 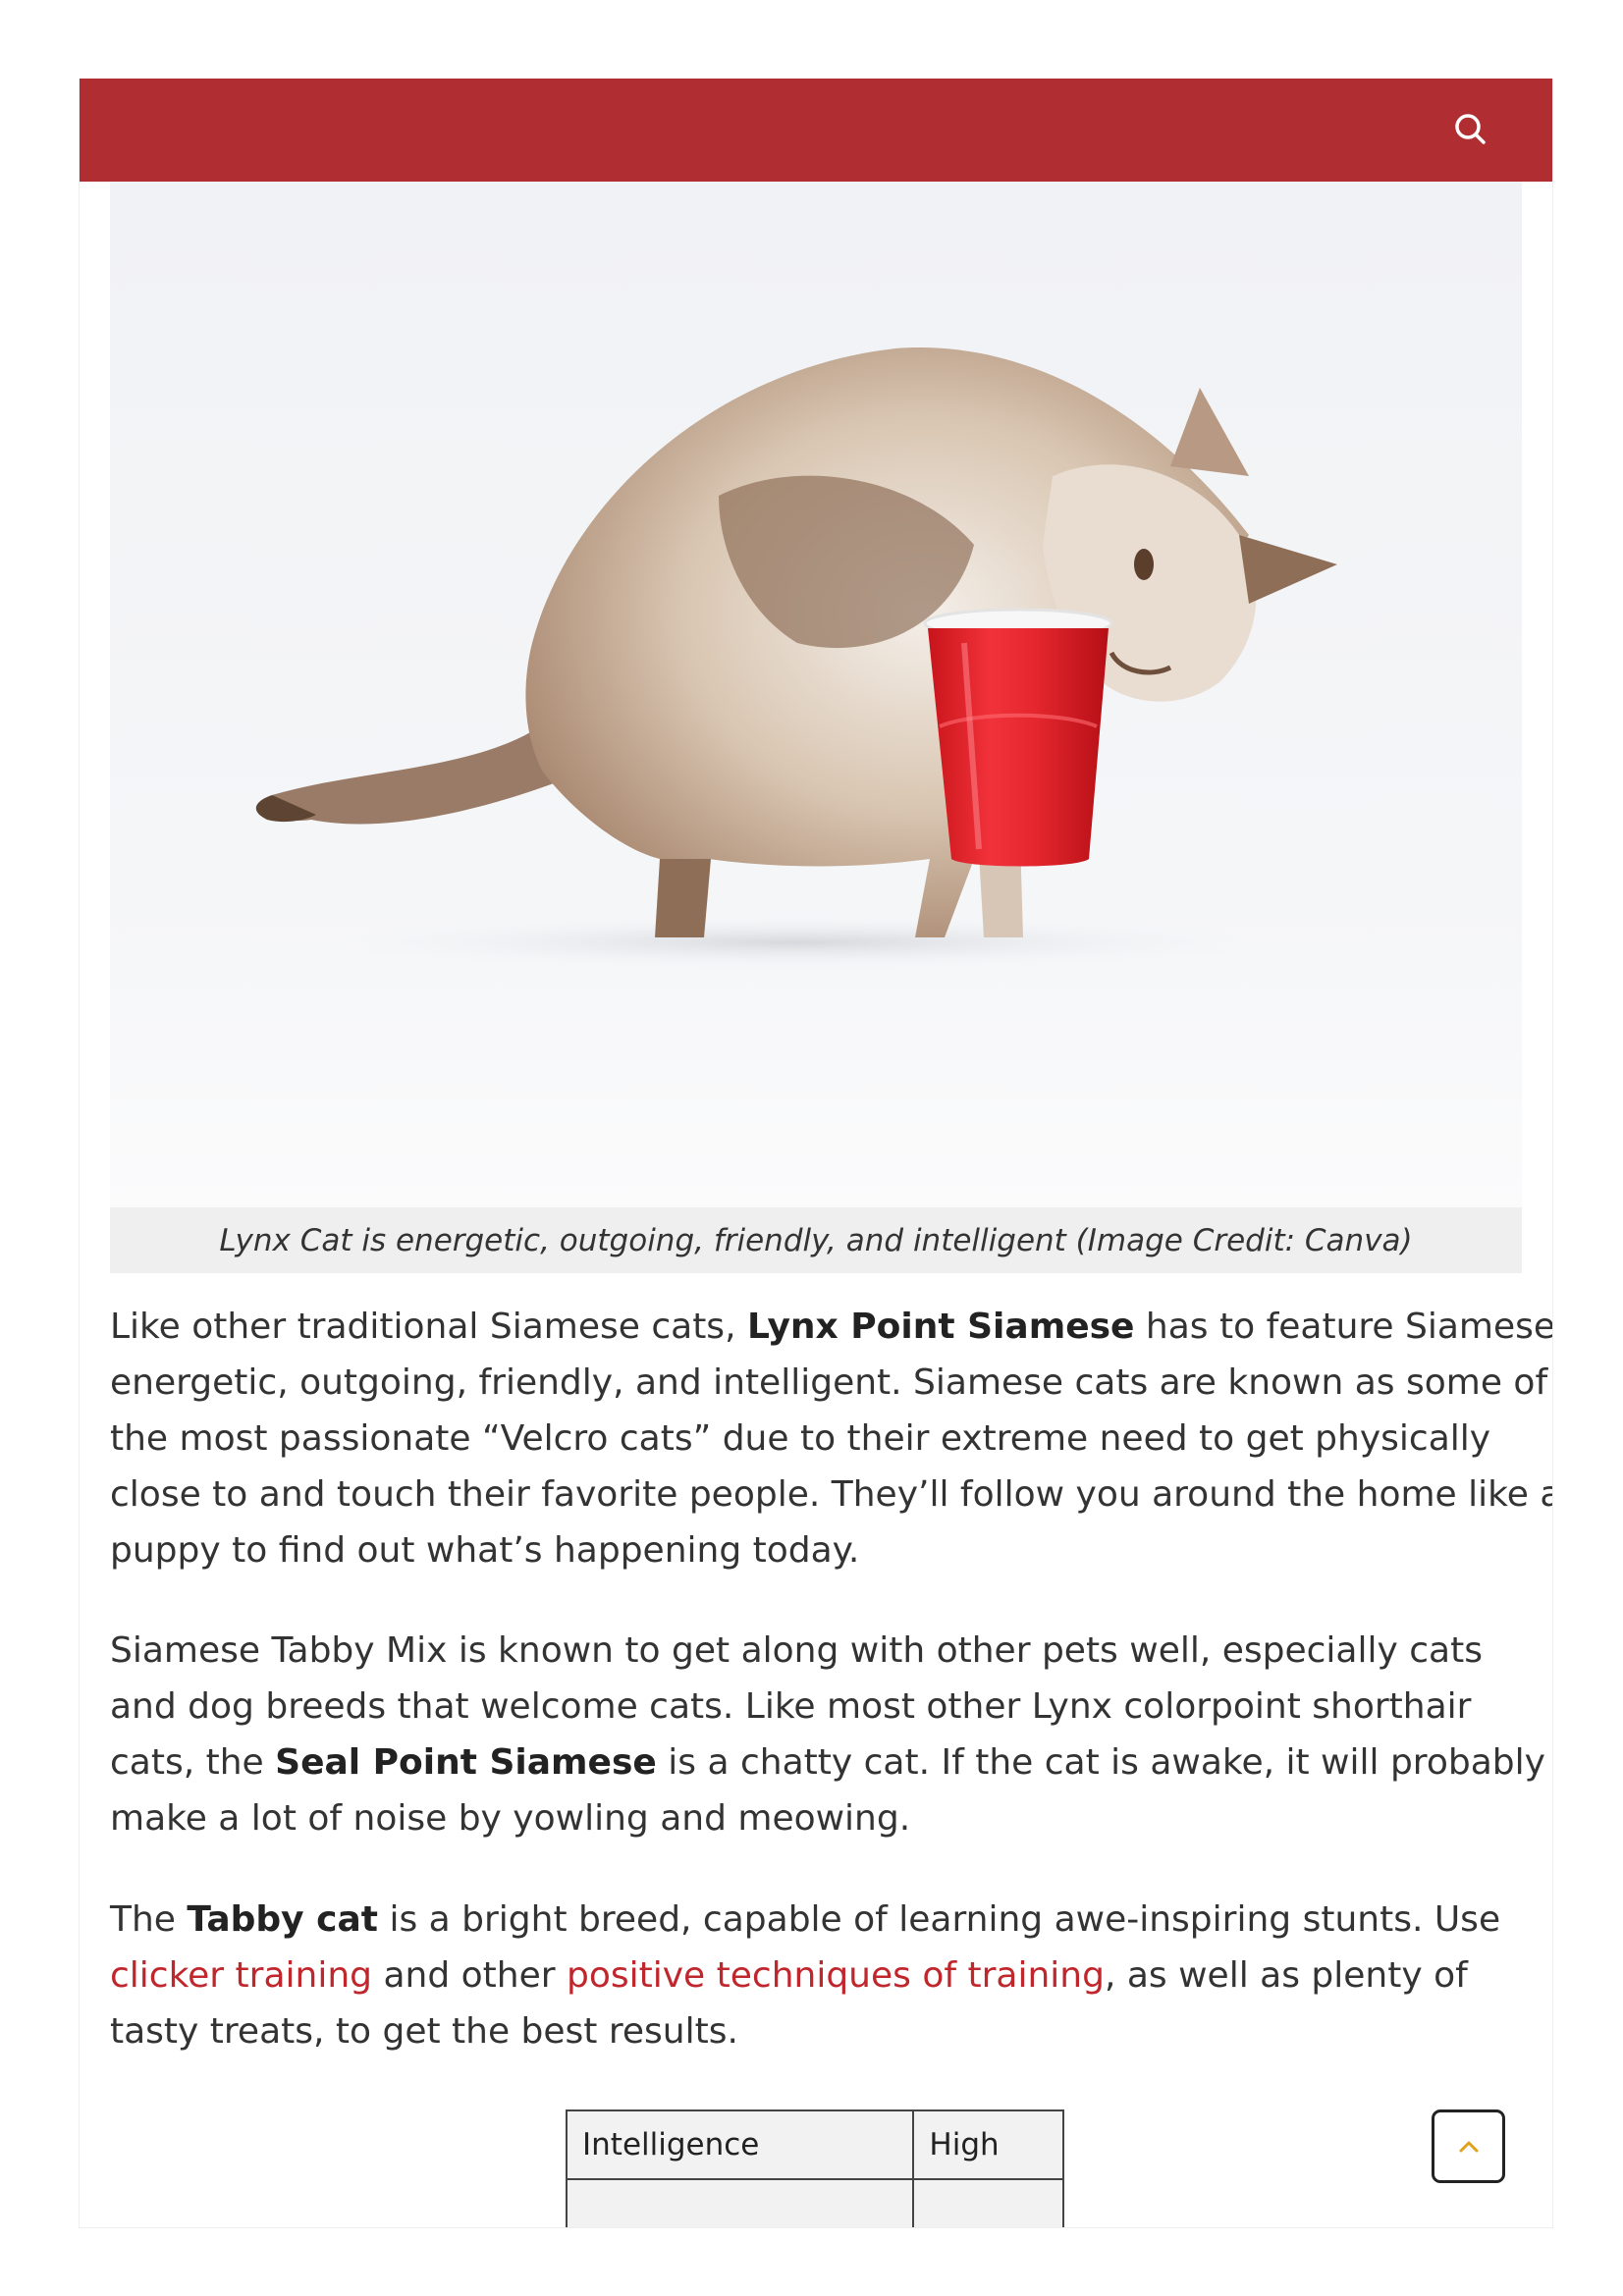 I want to click on bold-term-tabby-cat: Tabby cat, so click(x=282, y=1919).